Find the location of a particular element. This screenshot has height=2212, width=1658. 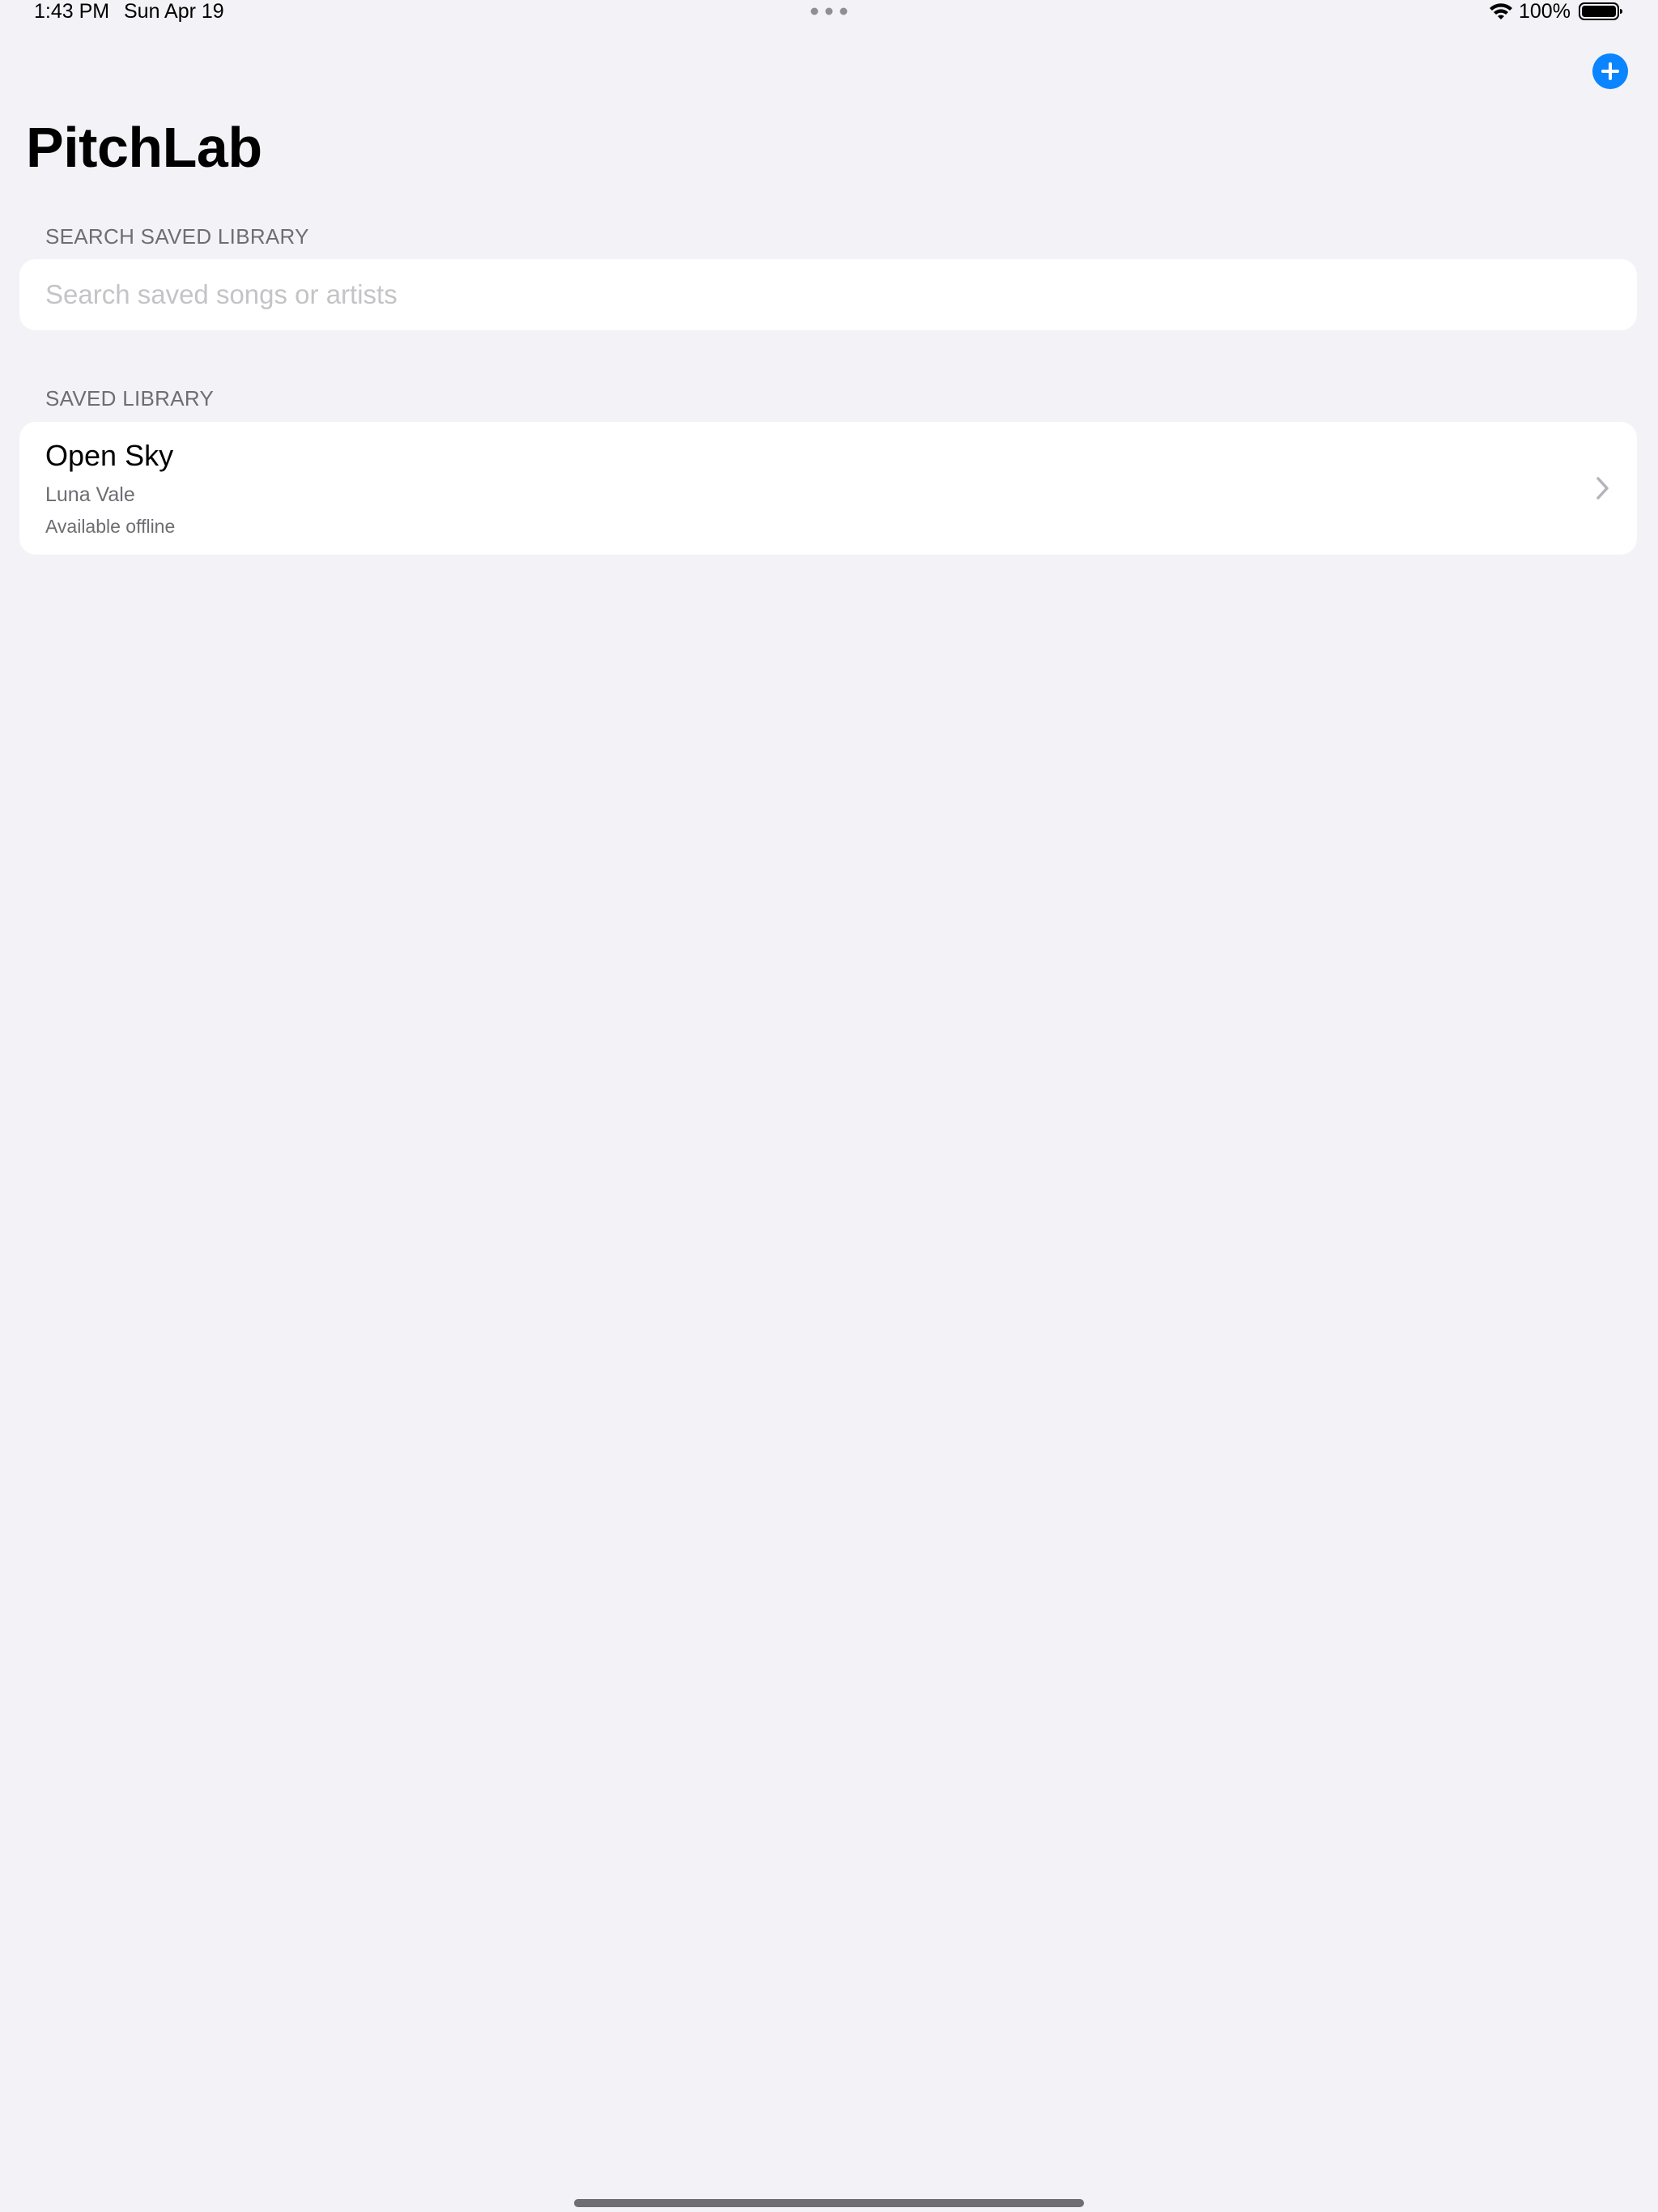

search-box is located at coordinates (828, 295).